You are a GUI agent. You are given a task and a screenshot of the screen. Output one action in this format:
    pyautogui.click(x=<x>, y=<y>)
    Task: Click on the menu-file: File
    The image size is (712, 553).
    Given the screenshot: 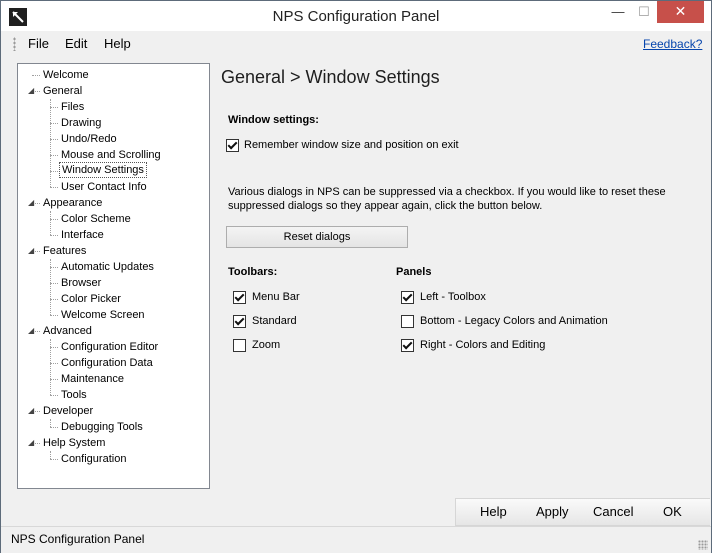 What is the action you would take?
    pyautogui.click(x=38, y=43)
    